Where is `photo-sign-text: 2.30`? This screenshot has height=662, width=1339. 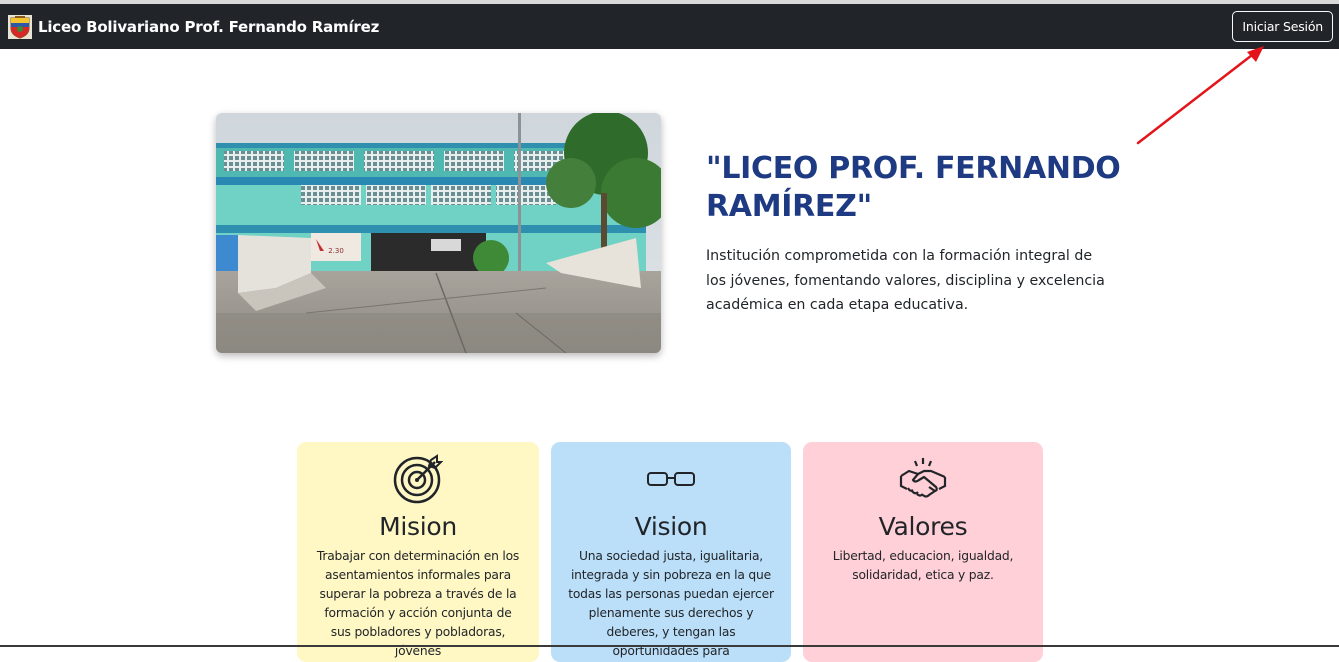 photo-sign-text: 2.30 is located at coordinates (336, 251).